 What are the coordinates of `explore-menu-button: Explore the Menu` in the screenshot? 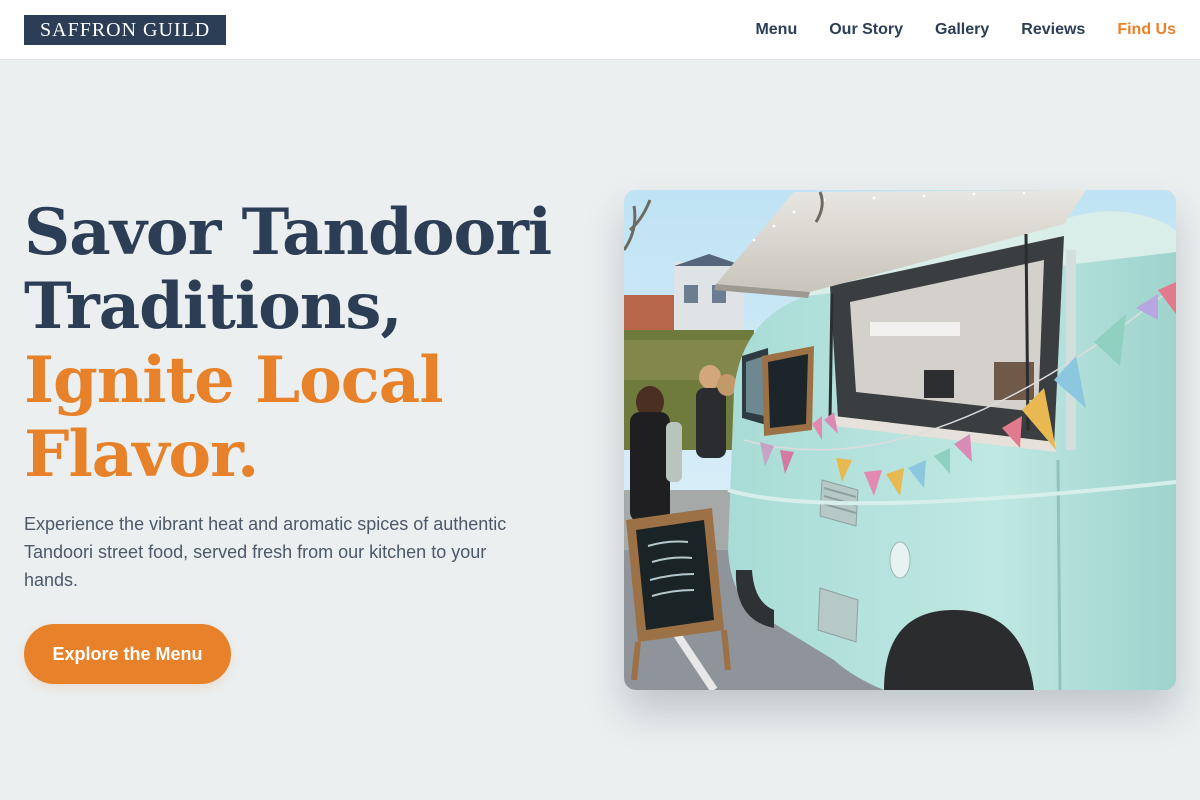 It's located at (127, 654).